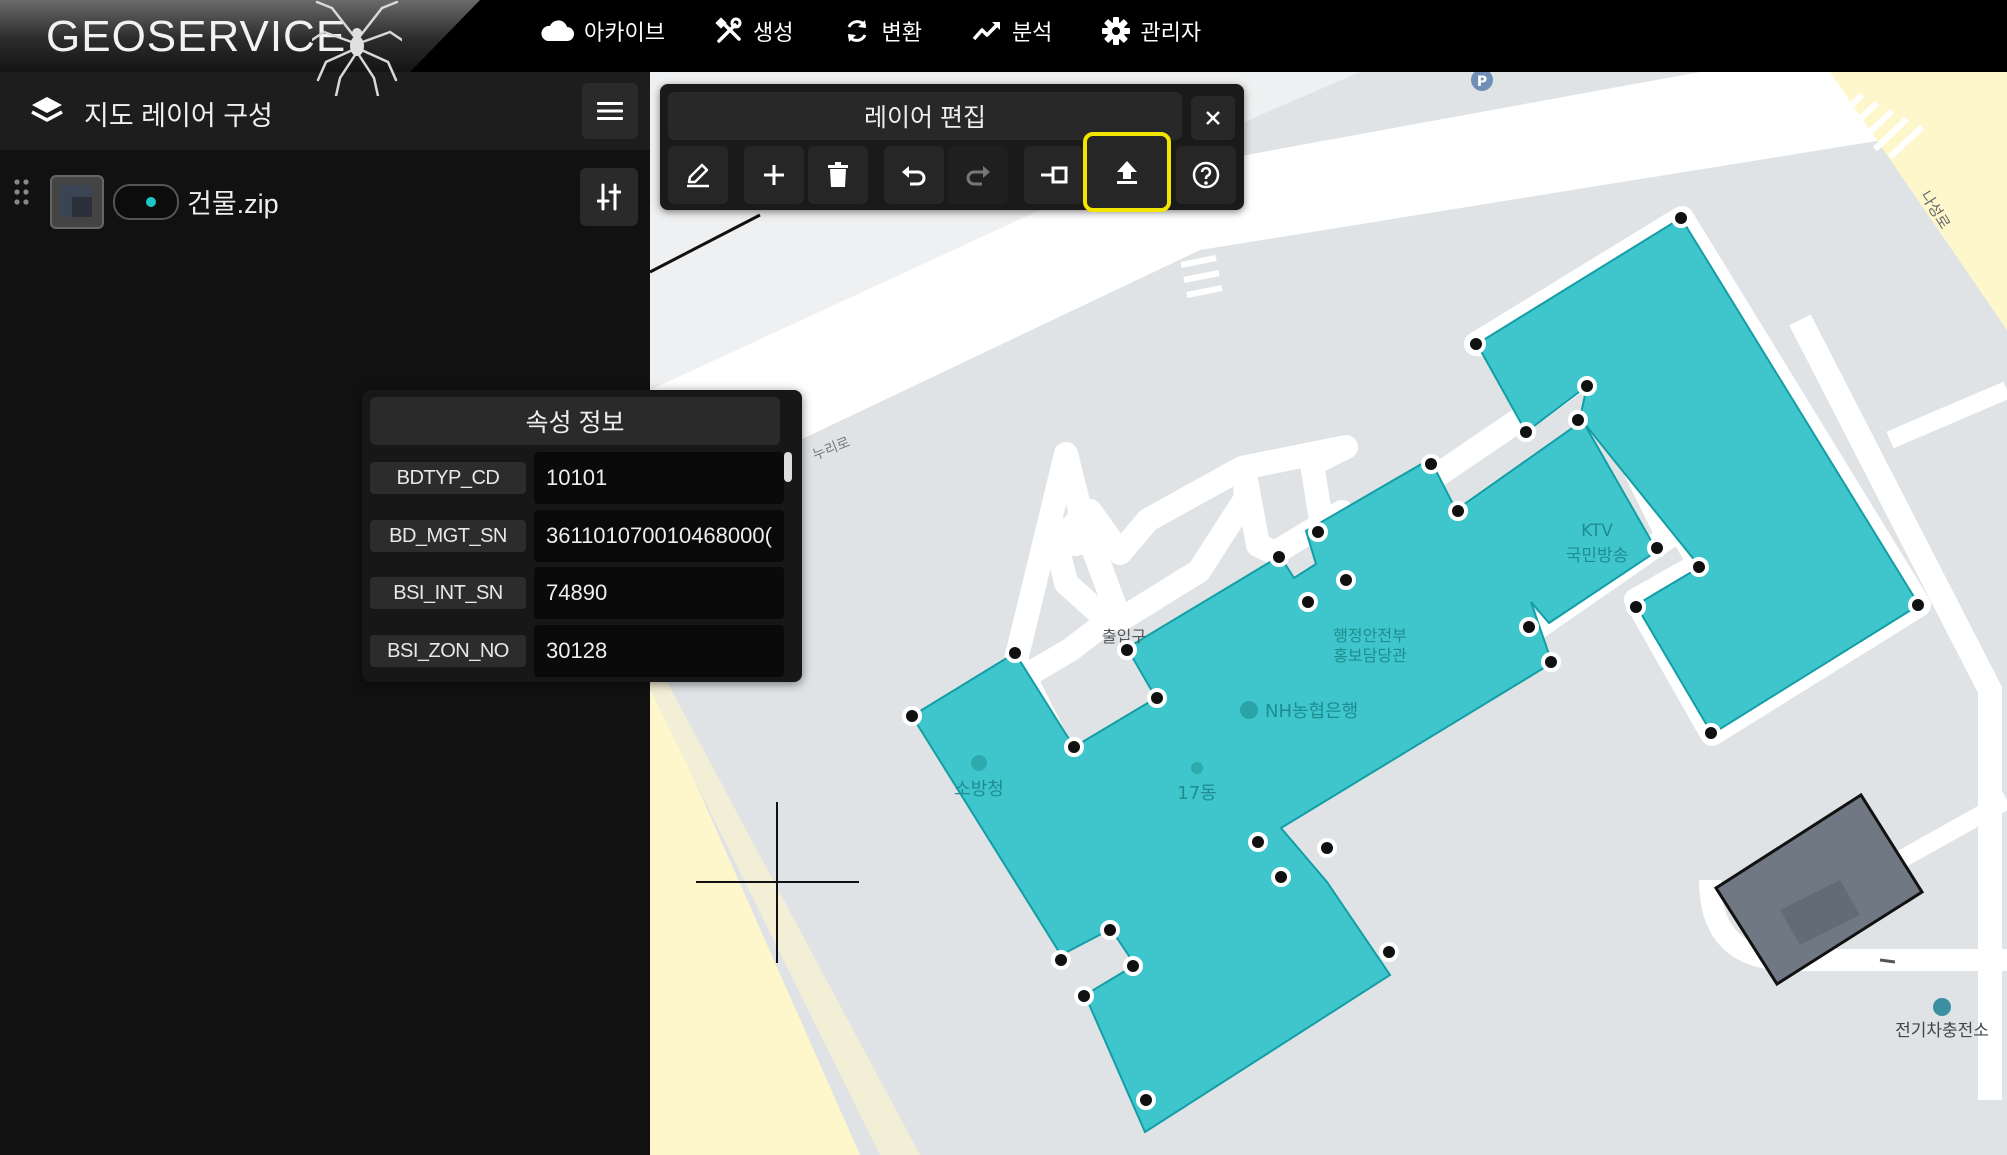  I want to click on parking-label: P, so click(1482, 82).